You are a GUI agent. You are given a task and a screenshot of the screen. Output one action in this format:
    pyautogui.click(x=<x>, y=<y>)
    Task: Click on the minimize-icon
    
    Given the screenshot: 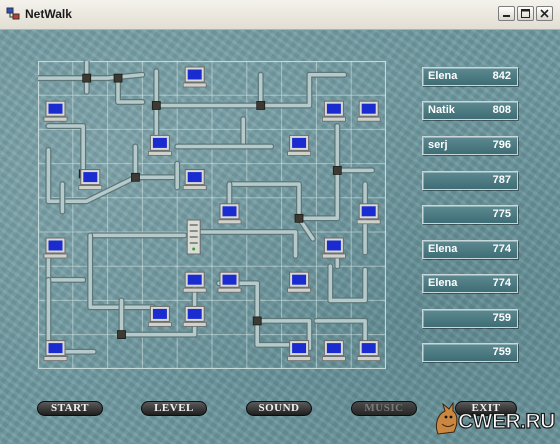 What is the action you would take?
    pyautogui.click(x=506, y=16)
    